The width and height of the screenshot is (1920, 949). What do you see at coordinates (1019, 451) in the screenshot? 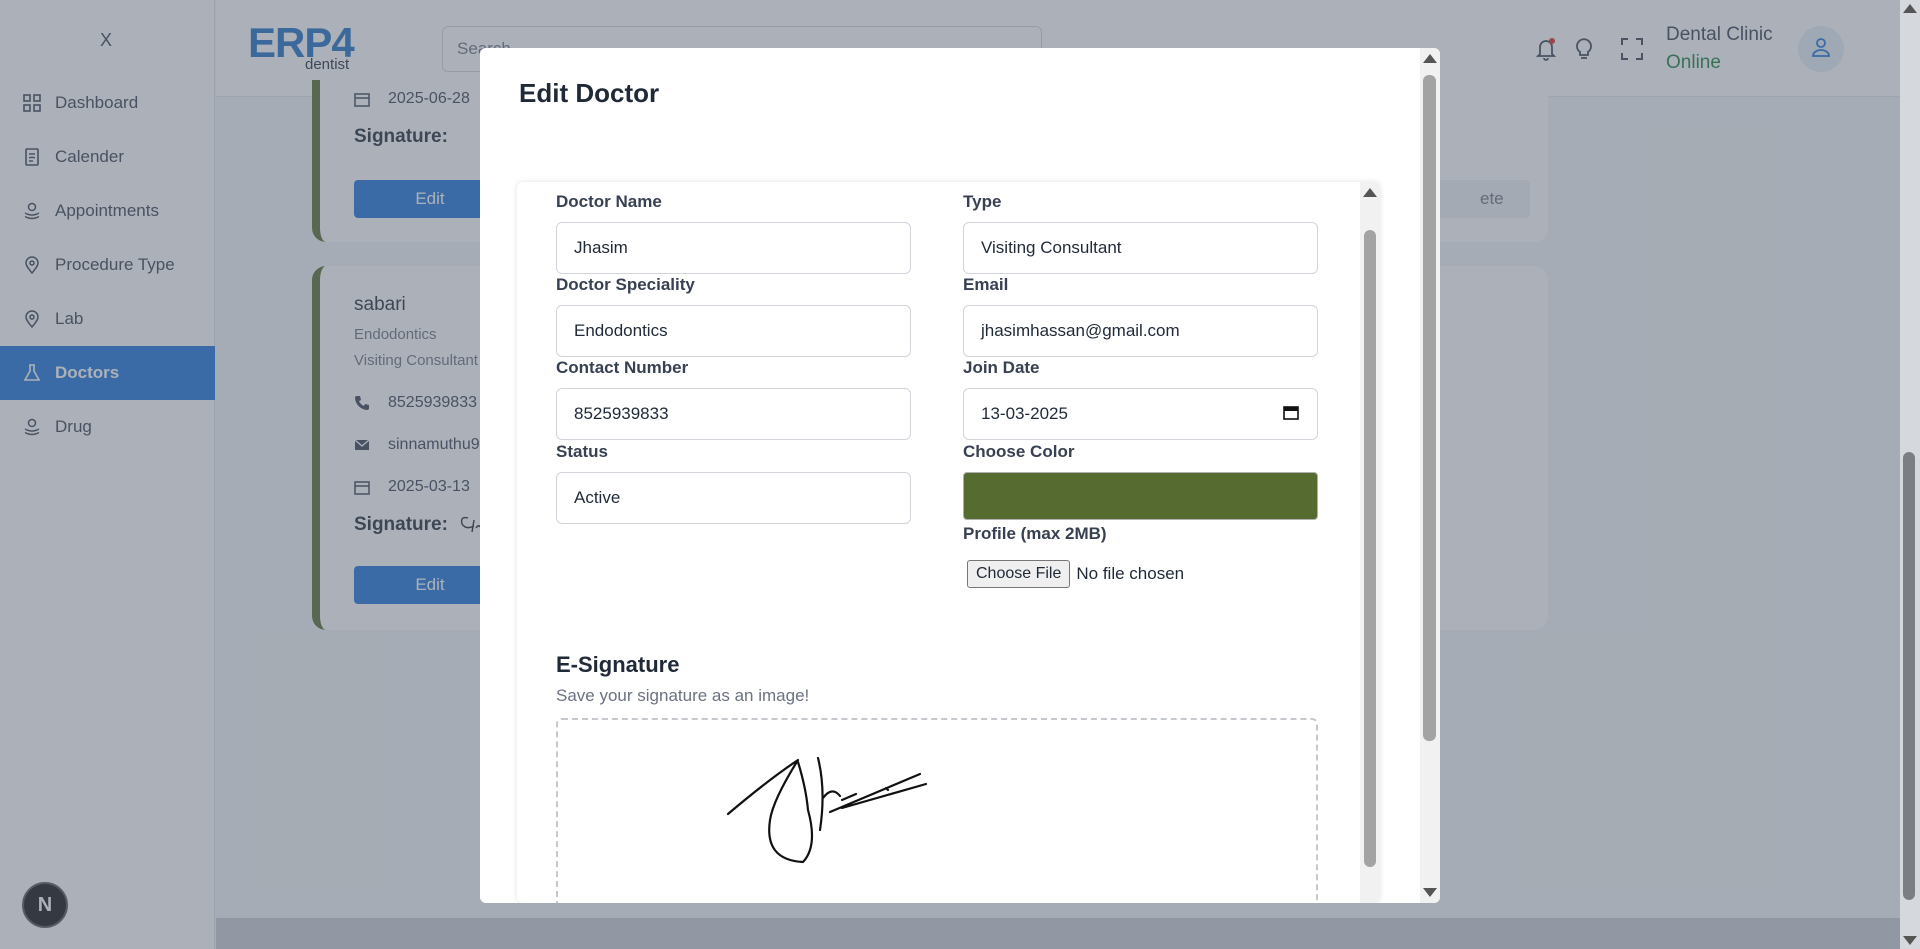
I see `choose-color-label: Choose Color` at bounding box center [1019, 451].